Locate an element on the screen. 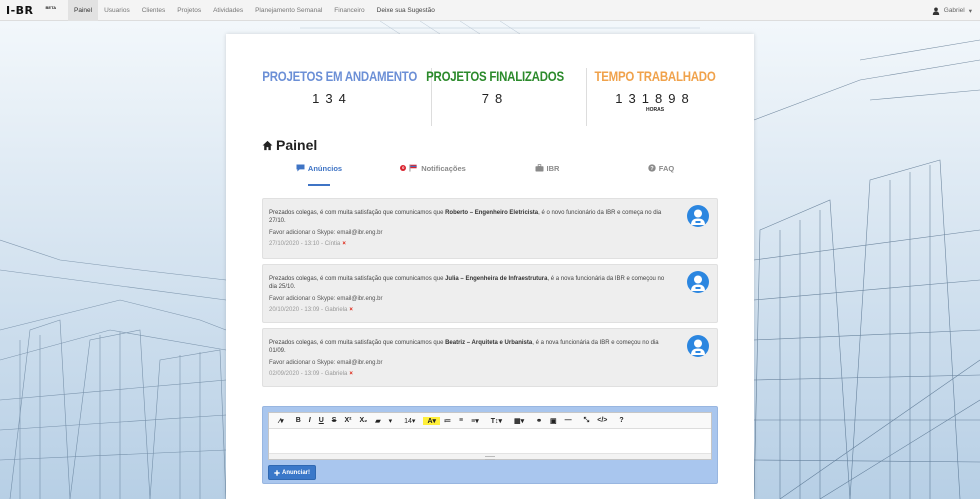 Image resolution: width=980 pixels, height=499 pixels. user-name: Gabriel is located at coordinates (954, 10).